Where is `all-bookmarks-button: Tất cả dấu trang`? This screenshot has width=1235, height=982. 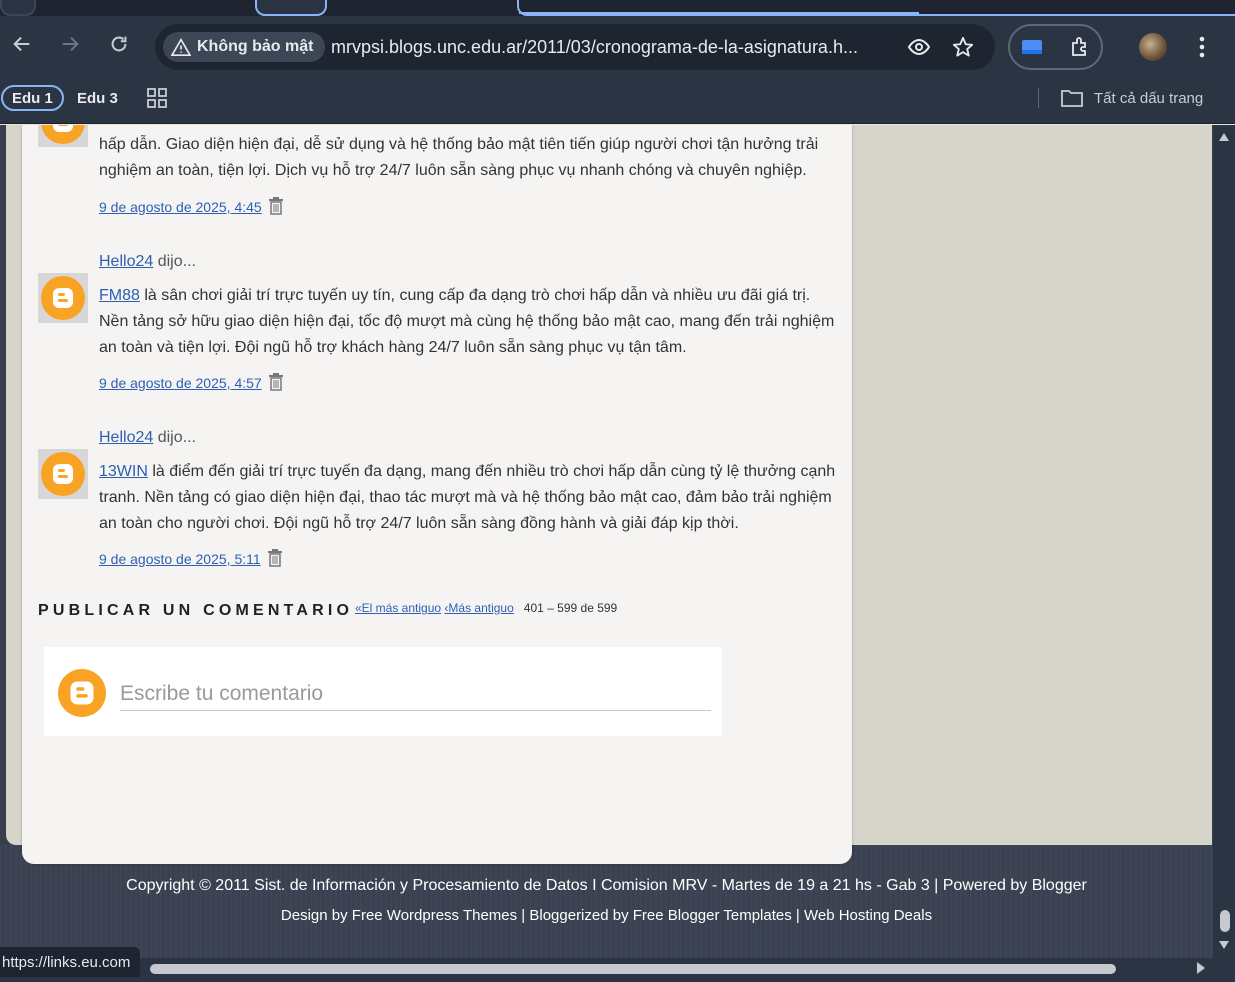 all-bookmarks-button: Tất cả dấu trang is located at coordinates (1131, 98).